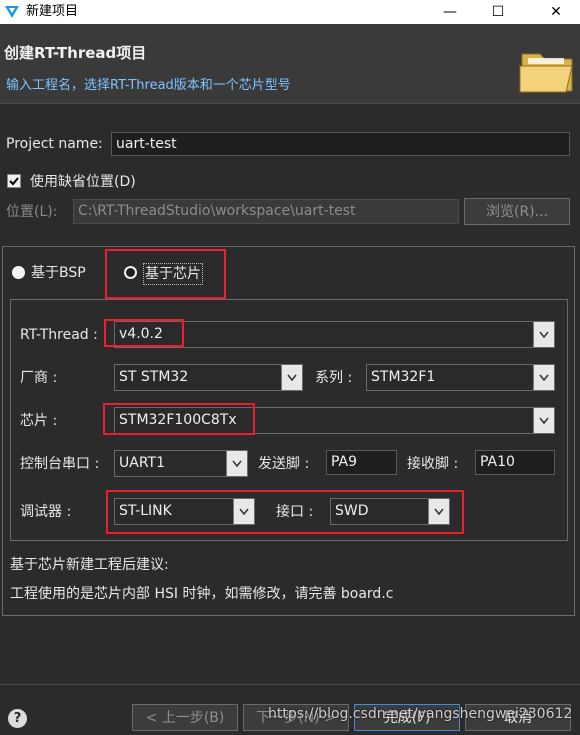 The width and height of the screenshot is (580, 735). What do you see at coordinates (142, 463) in the screenshot?
I see `console-uart-value: UART1` at bounding box center [142, 463].